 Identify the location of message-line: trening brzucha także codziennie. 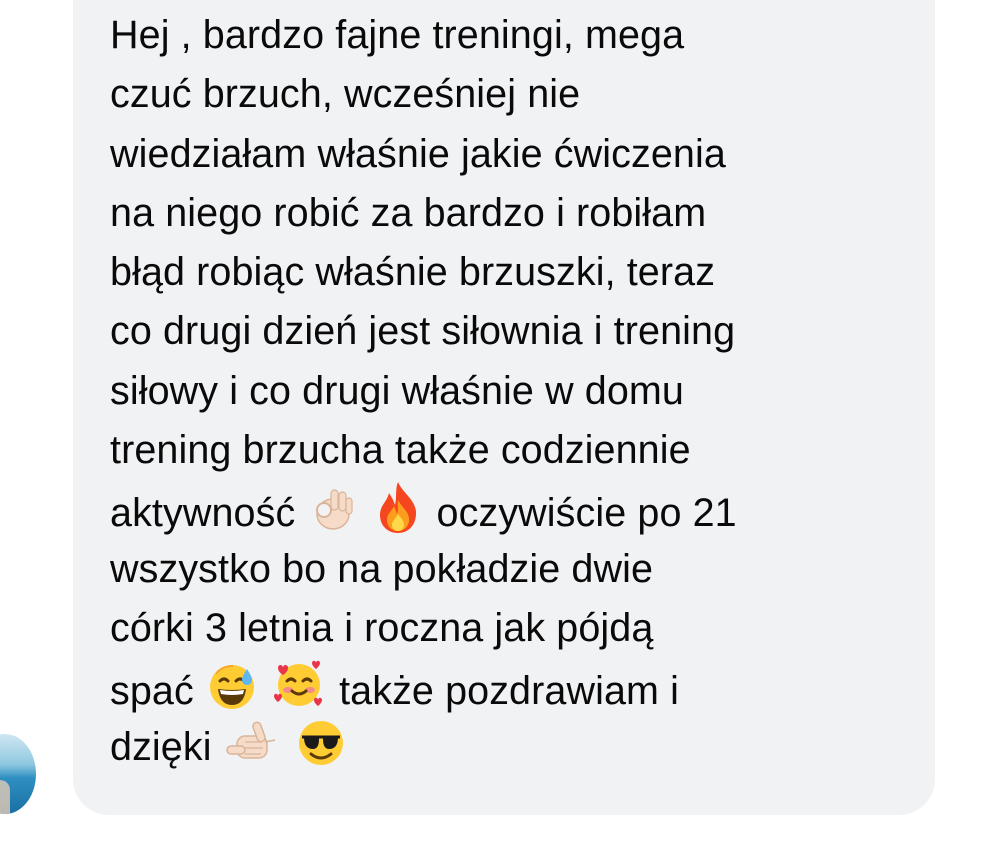
(400, 450).